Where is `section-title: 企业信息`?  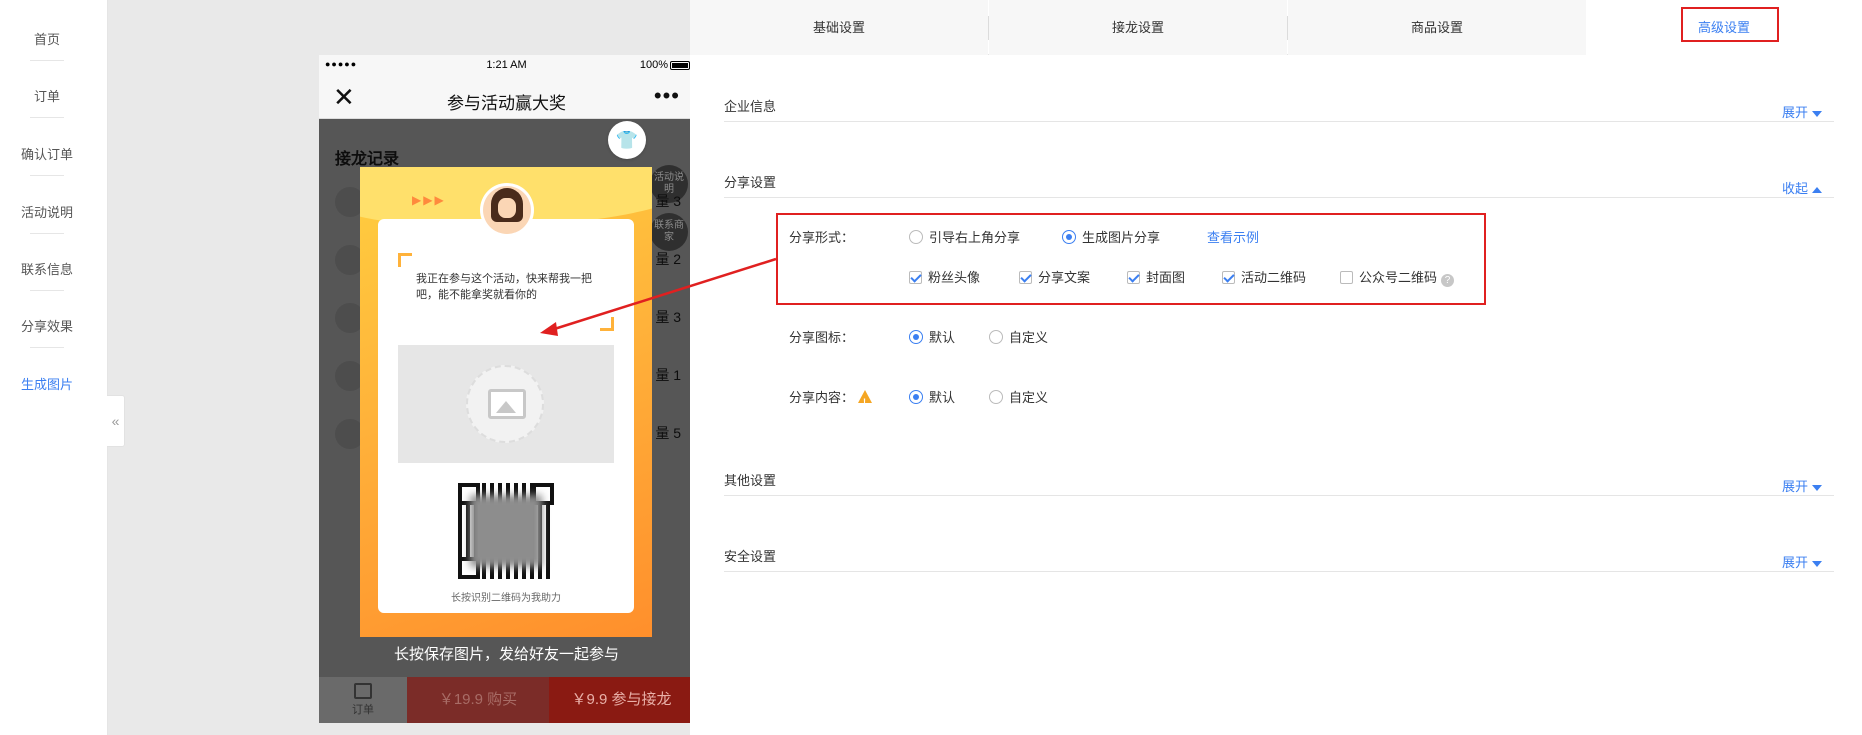
section-title: 企业信息 is located at coordinates (750, 106).